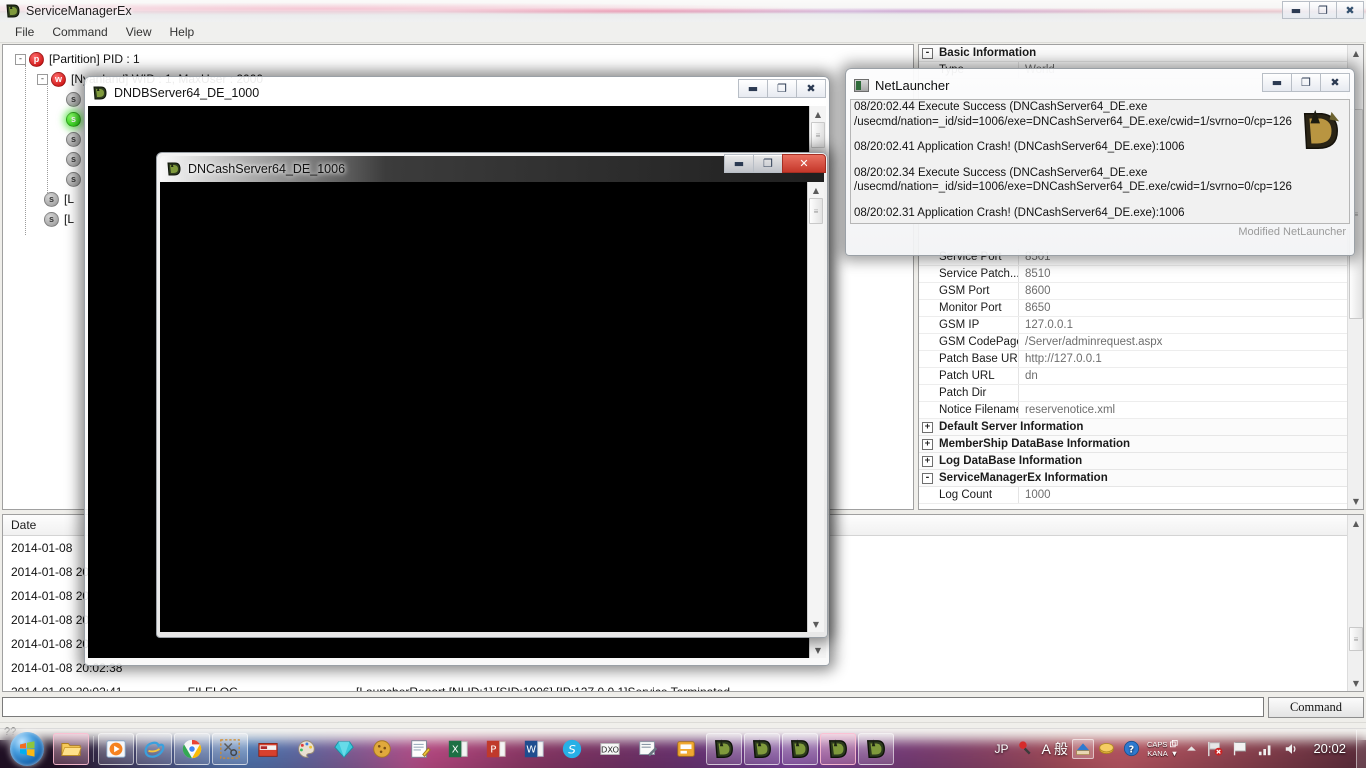 This screenshot has width=1366, height=768. I want to click on taskbar-item-cookie, so click(382, 749).